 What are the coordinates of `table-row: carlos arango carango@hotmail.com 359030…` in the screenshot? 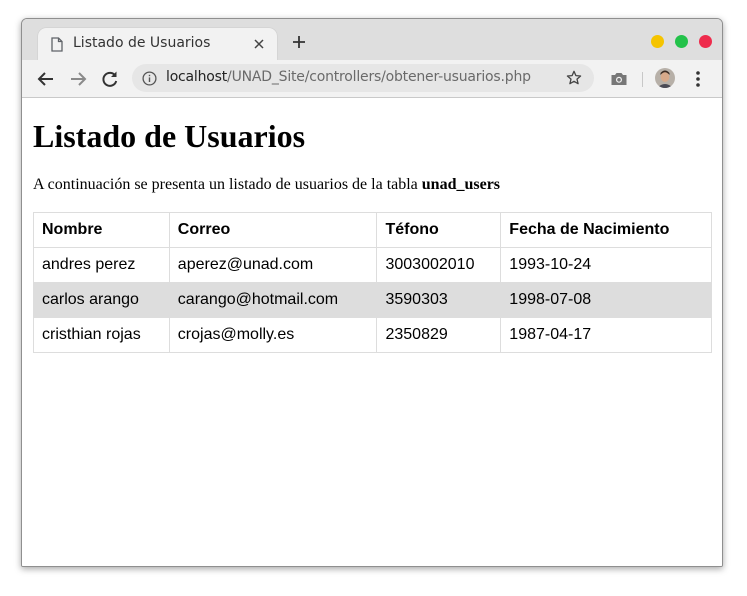 It's located at (372, 300).